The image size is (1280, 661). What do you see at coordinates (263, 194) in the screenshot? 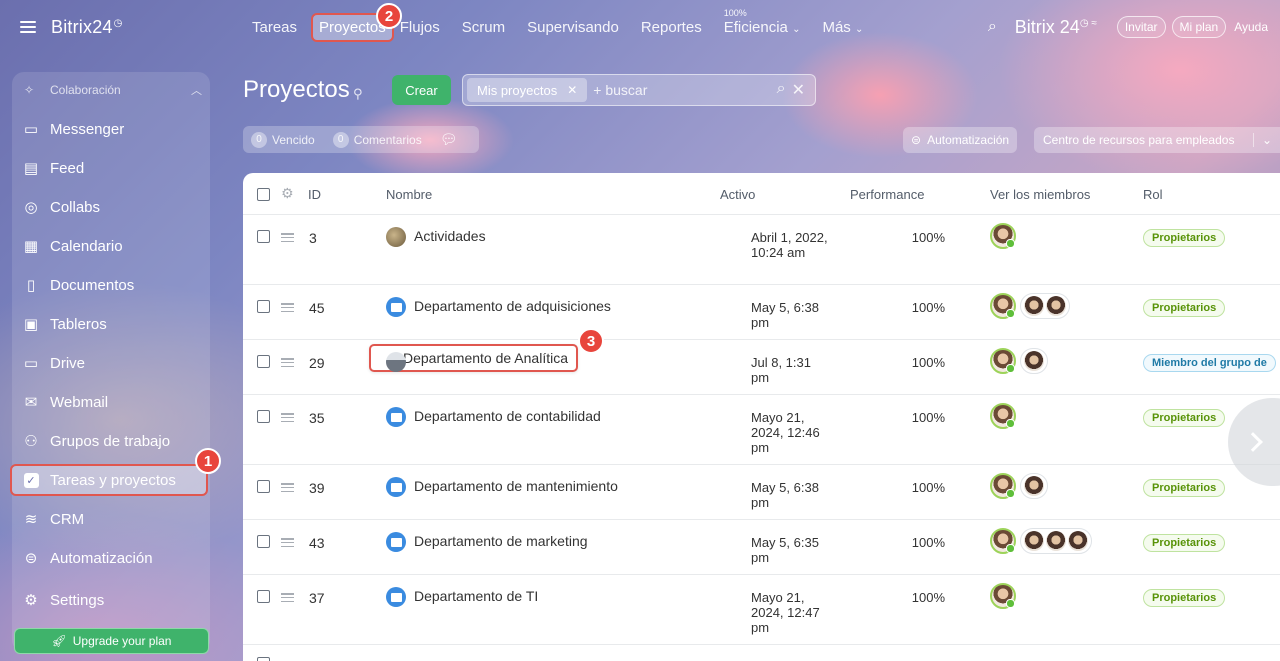
I see `select-all-checkbox` at bounding box center [263, 194].